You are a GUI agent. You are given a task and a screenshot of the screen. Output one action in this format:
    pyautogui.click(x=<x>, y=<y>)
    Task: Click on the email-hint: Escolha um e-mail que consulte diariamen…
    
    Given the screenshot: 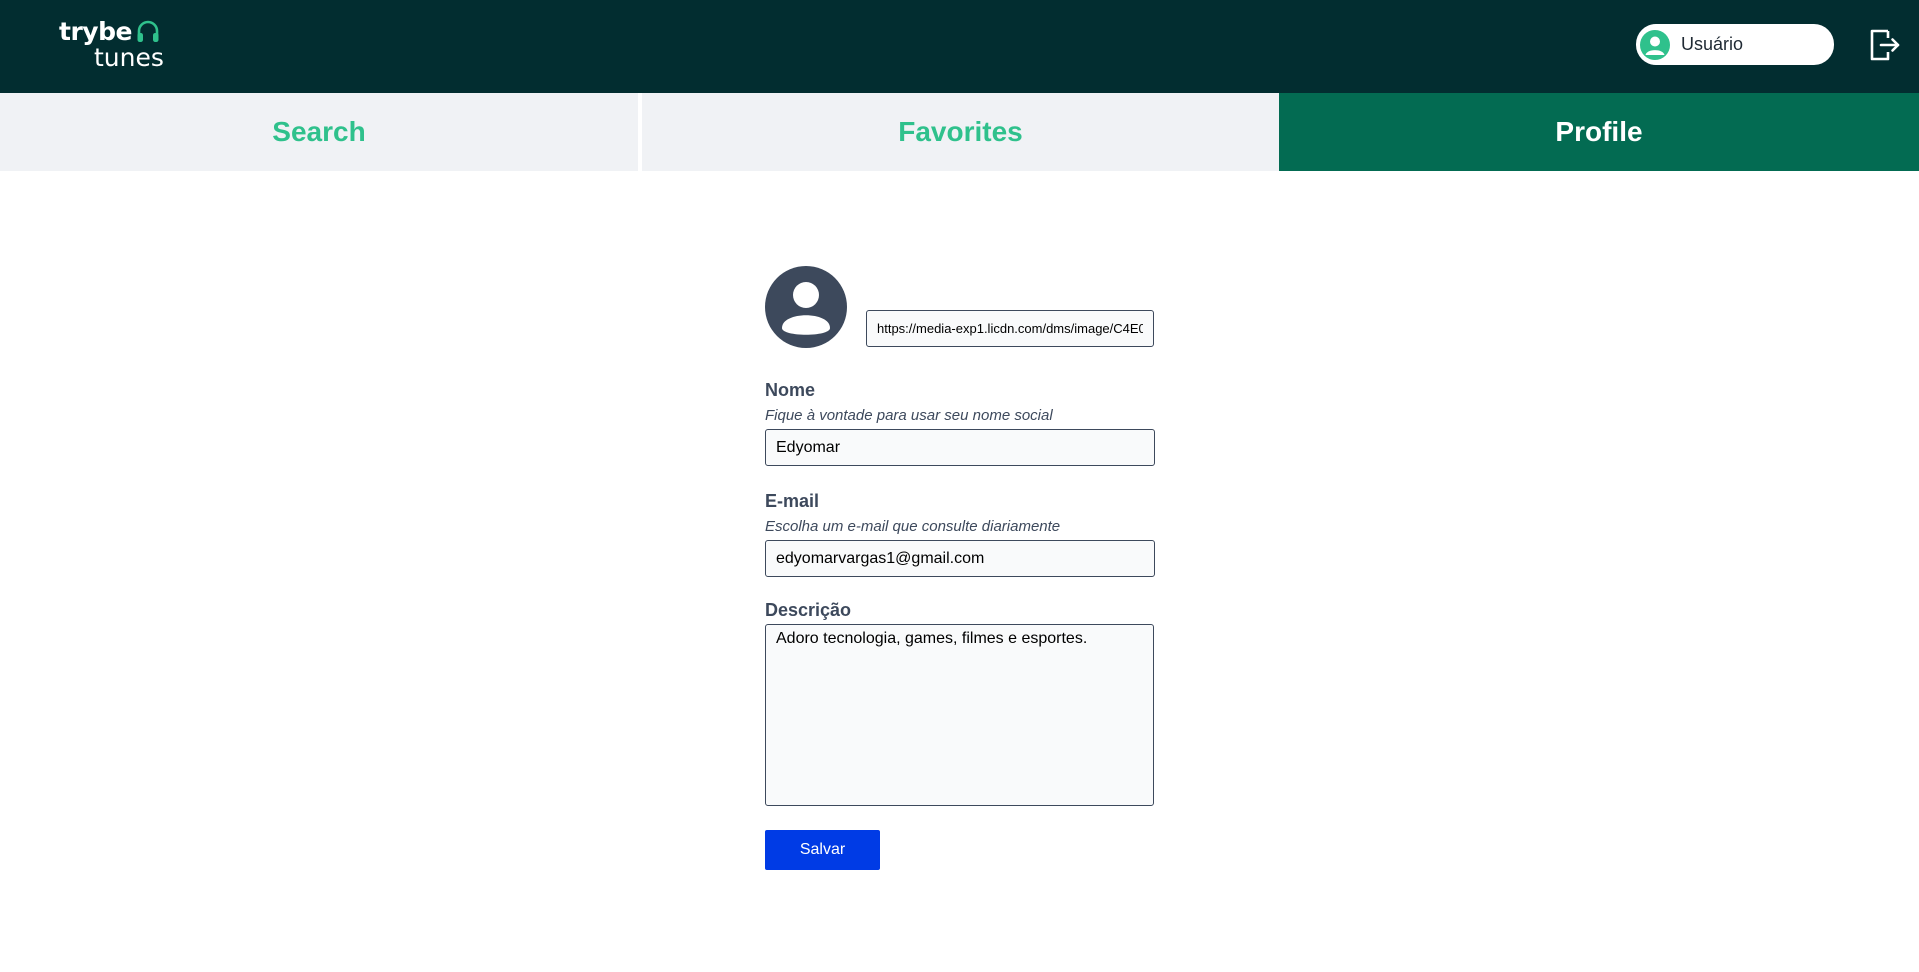 What is the action you would take?
    pyautogui.click(x=913, y=526)
    